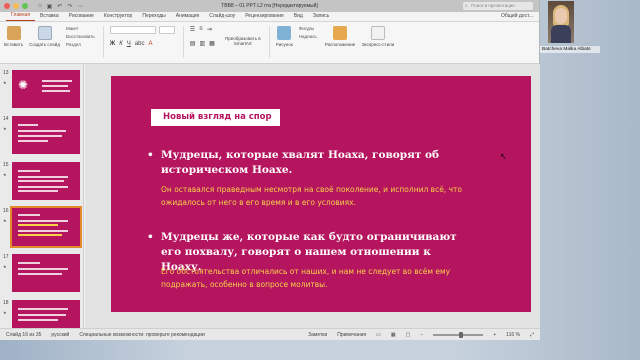 The height and width of the screenshot is (360, 640). I want to click on tab-record: Запись, so click(321, 17).